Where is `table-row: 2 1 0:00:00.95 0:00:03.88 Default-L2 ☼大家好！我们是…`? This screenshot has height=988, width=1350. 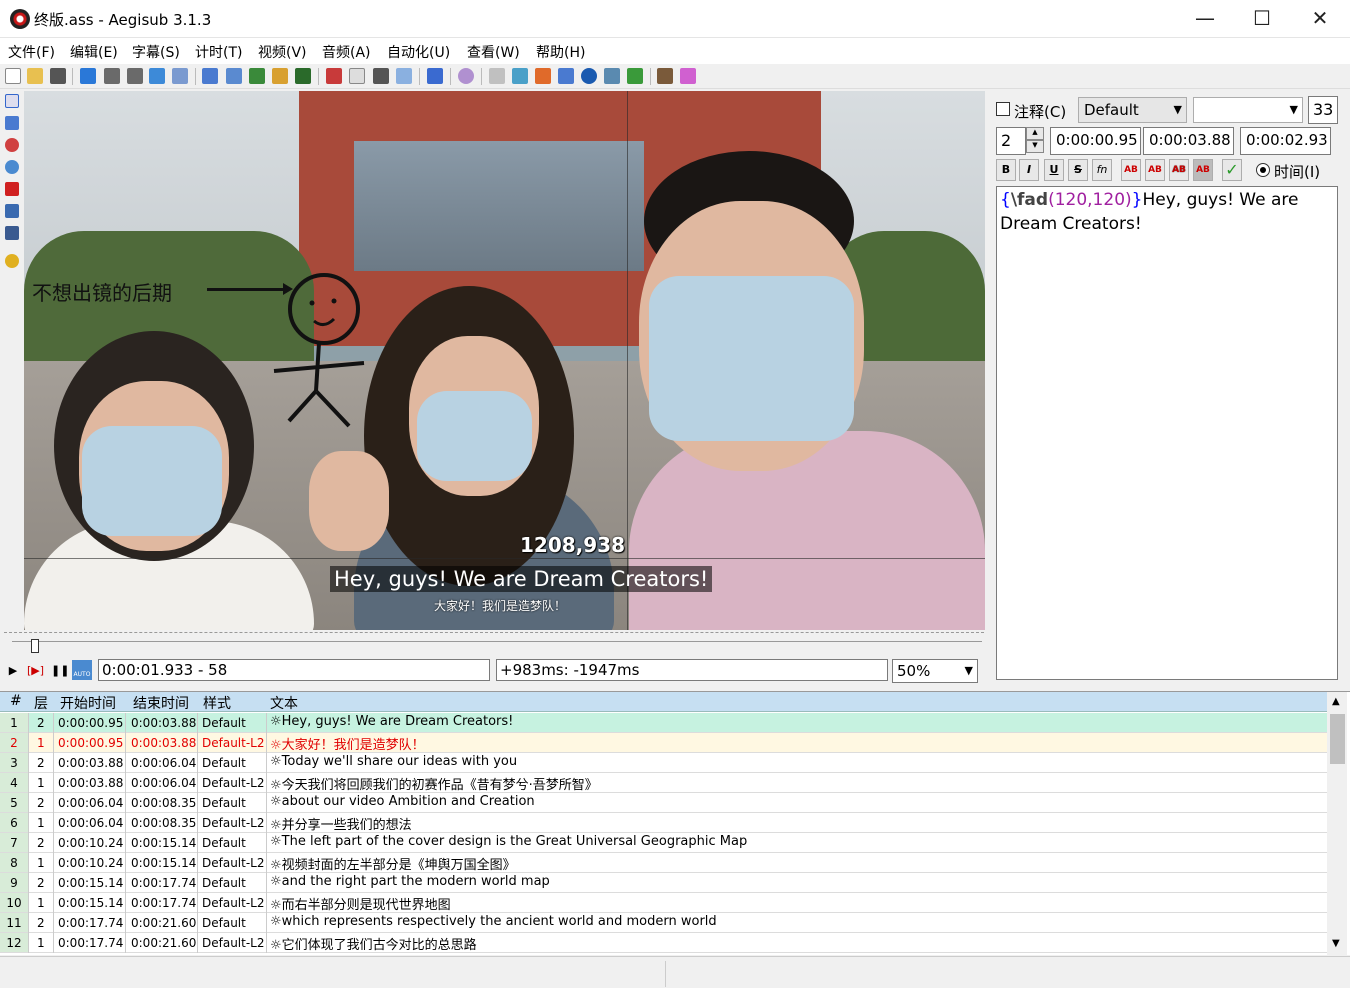
table-row: 2 1 0:00:00.95 0:00:03.88 Default-L2 ☼大家好！我们是… is located at coordinates (663, 743).